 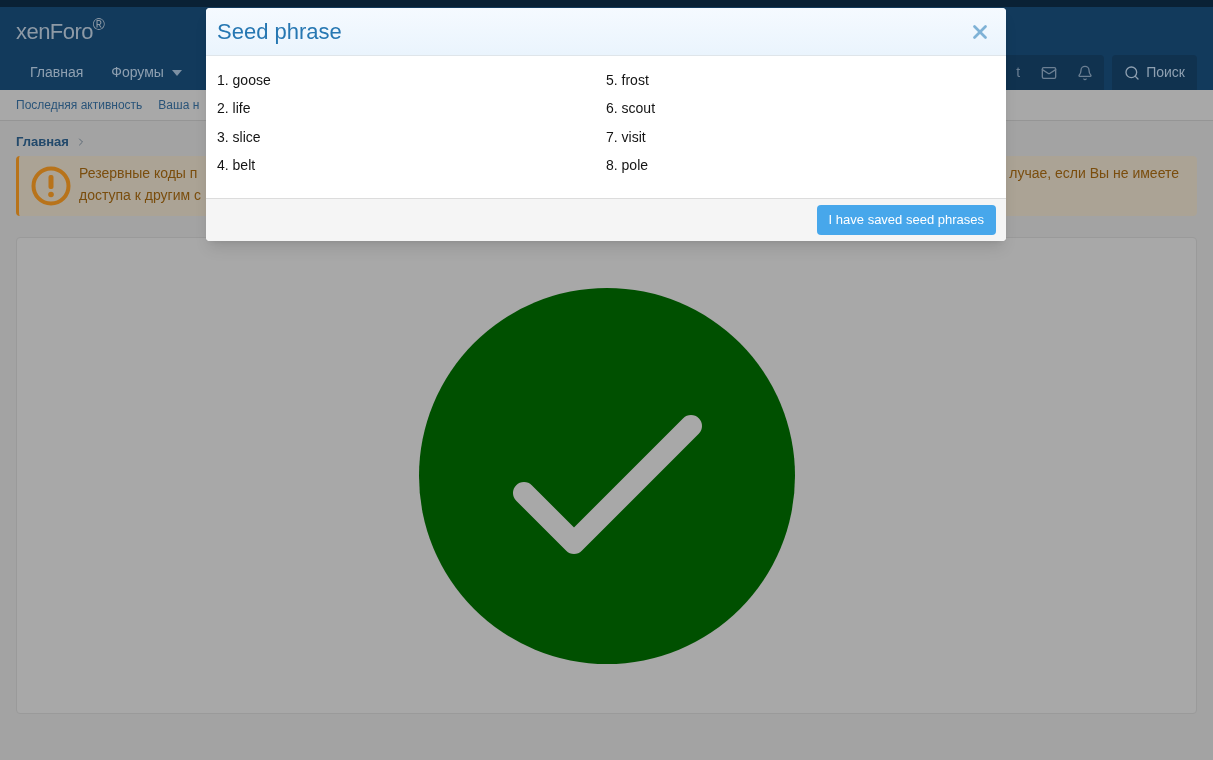 What do you see at coordinates (1094, 173) in the screenshot?
I see `notice-text: лучае, если Вы не имеете` at bounding box center [1094, 173].